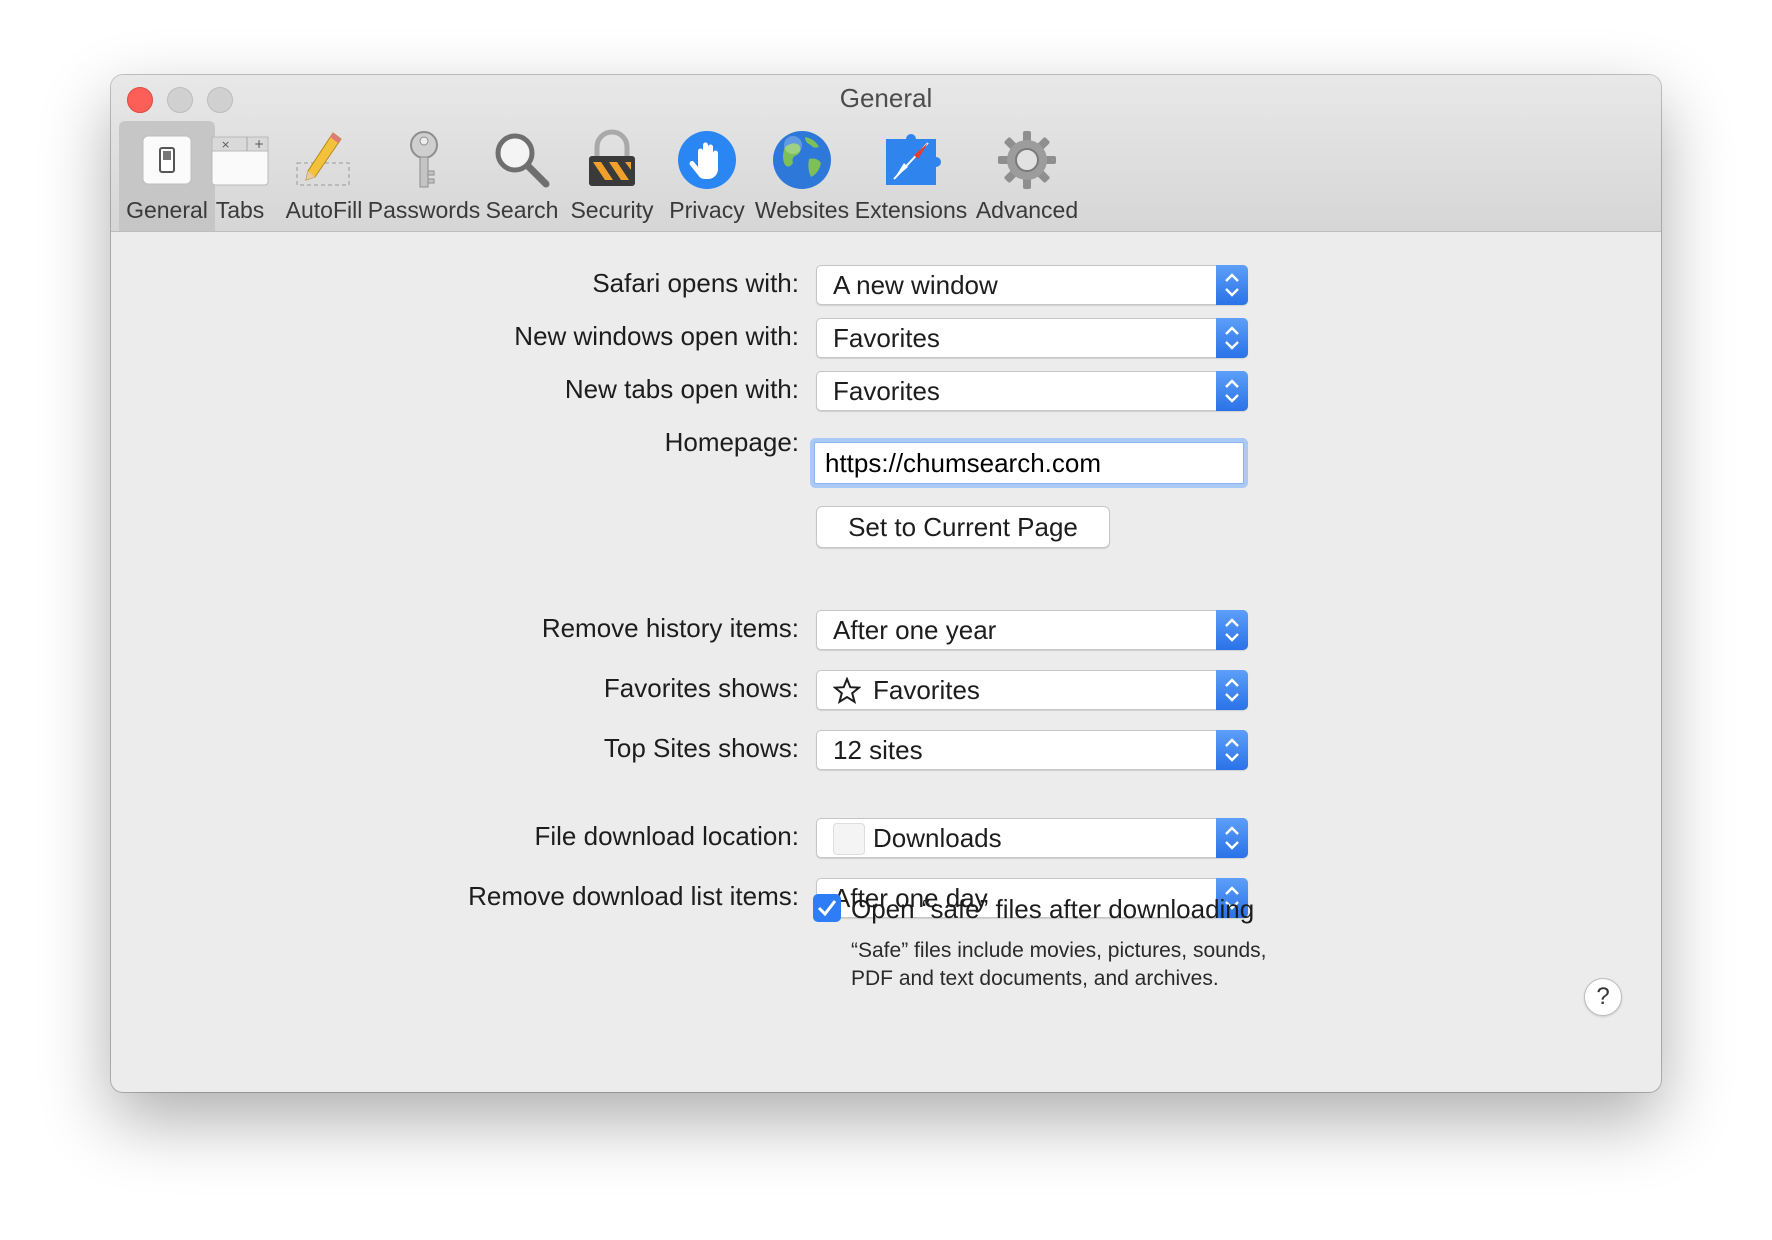  Describe the element at coordinates (802, 160) in the screenshot. I see `globe-icon` at that location.